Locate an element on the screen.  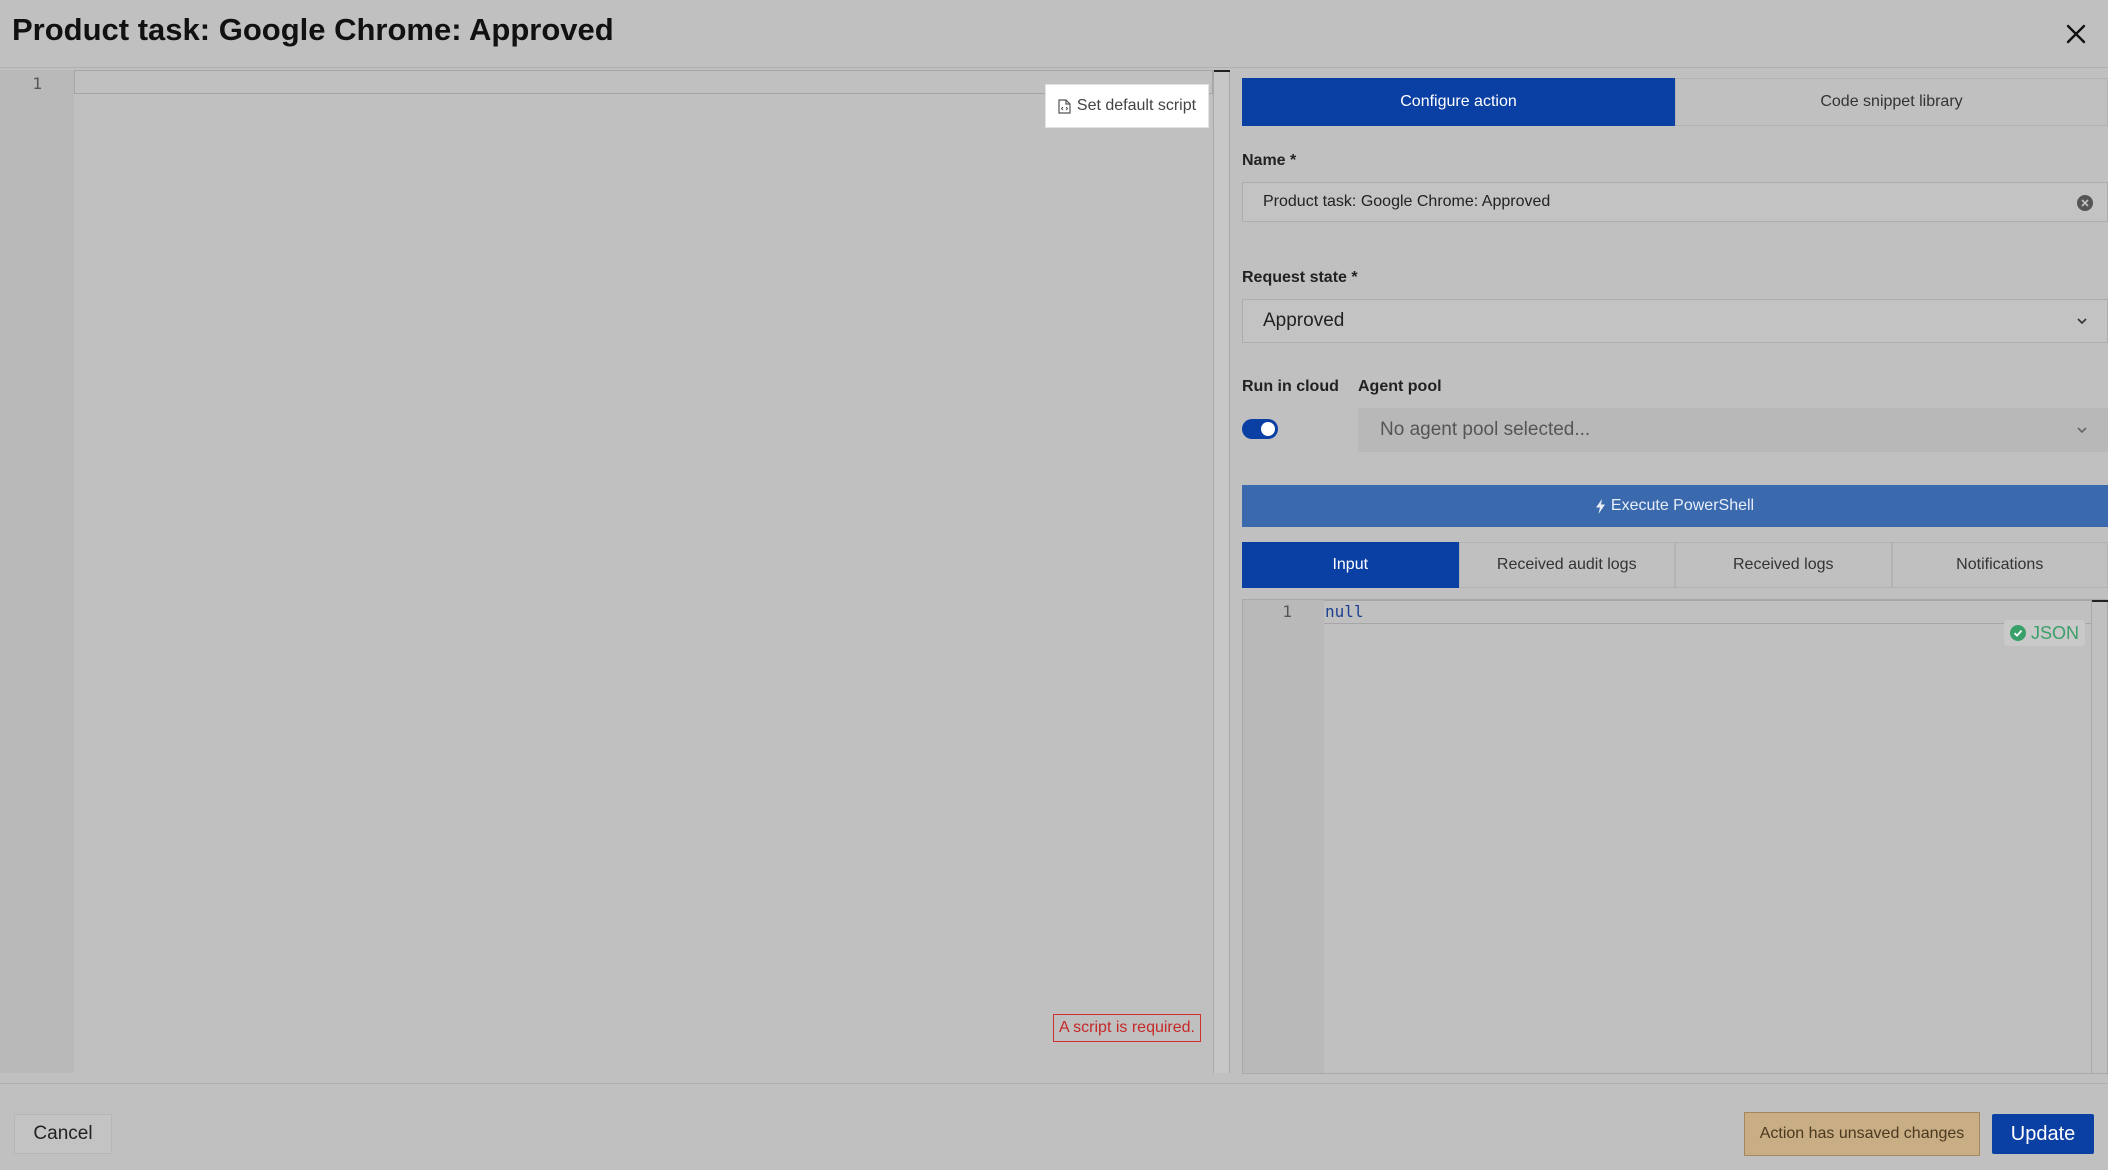
script-editor-scrollbar is located at coordinates (1222, 571).